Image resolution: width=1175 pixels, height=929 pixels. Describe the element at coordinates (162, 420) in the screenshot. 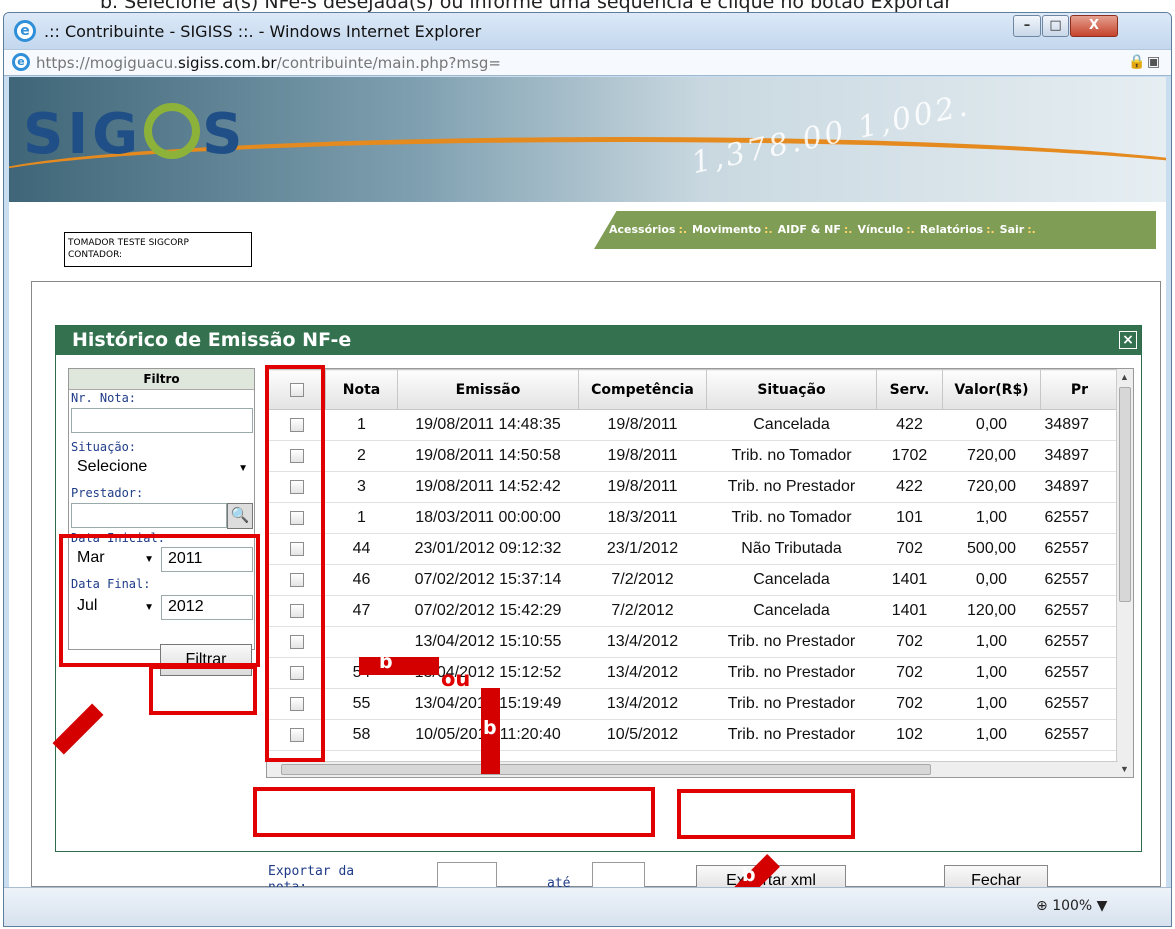

I see `nr-nota-input` at that location.